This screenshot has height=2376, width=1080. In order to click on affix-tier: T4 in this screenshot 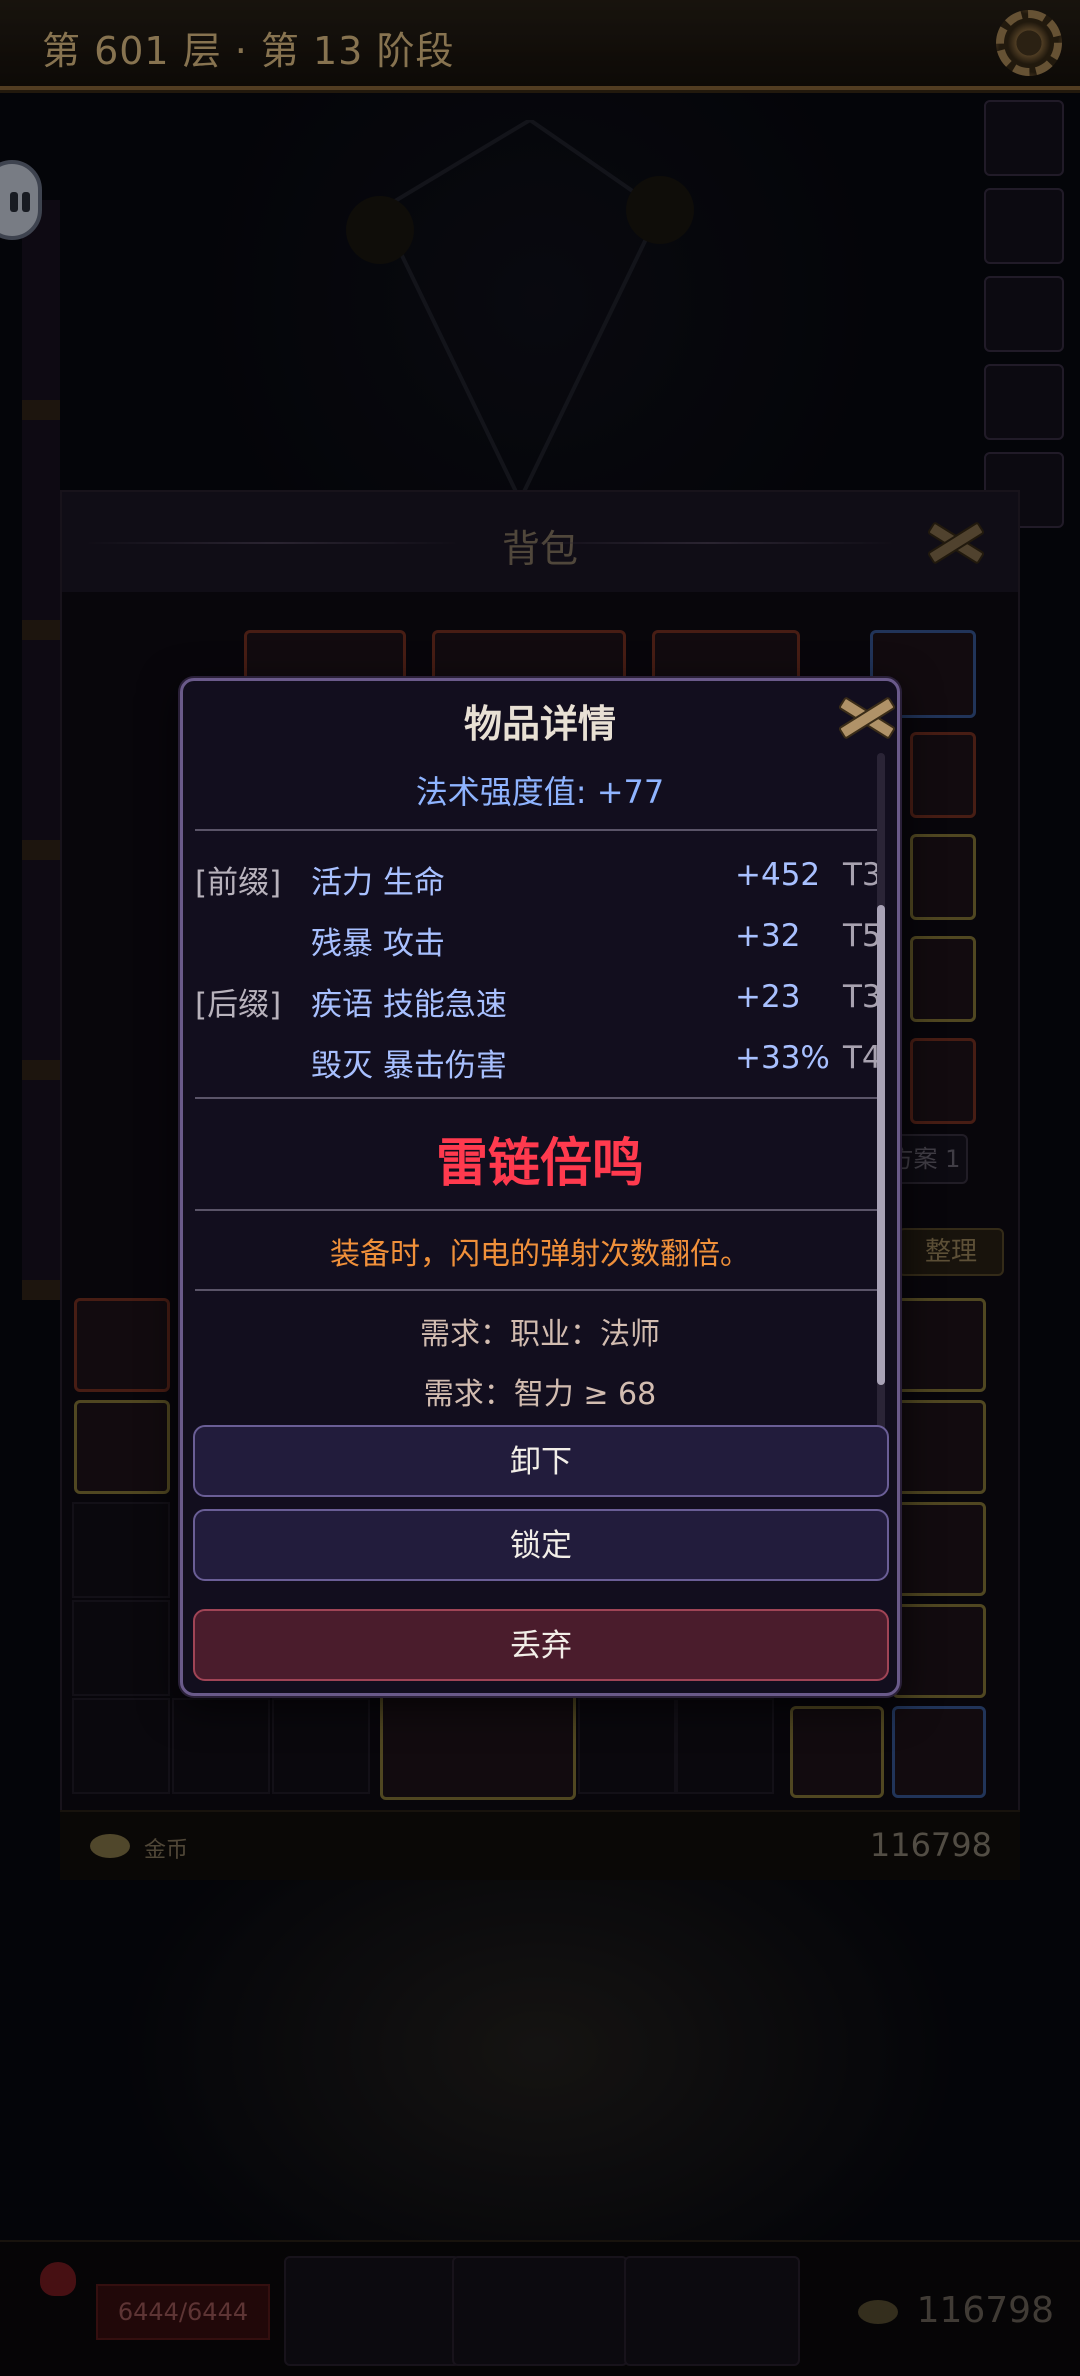, I will do `click(862, 1058)`.